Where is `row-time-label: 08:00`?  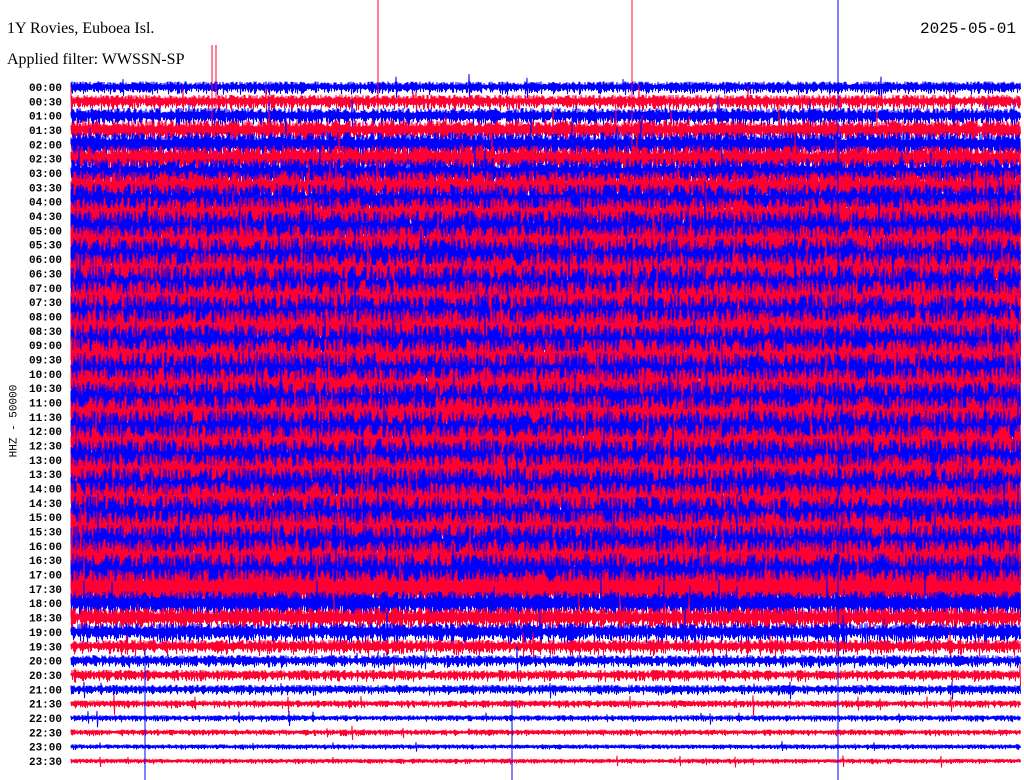
row-time-label: 08:00 is located at coordinates (45, 318).